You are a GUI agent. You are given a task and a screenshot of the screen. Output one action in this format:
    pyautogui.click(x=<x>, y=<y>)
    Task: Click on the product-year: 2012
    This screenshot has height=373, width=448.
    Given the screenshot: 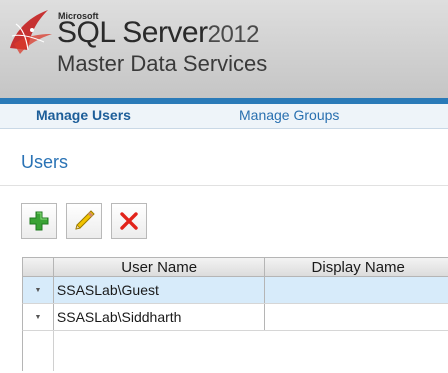 What is the action you would take?
    pyautogui.click(x=233, y=34)
    